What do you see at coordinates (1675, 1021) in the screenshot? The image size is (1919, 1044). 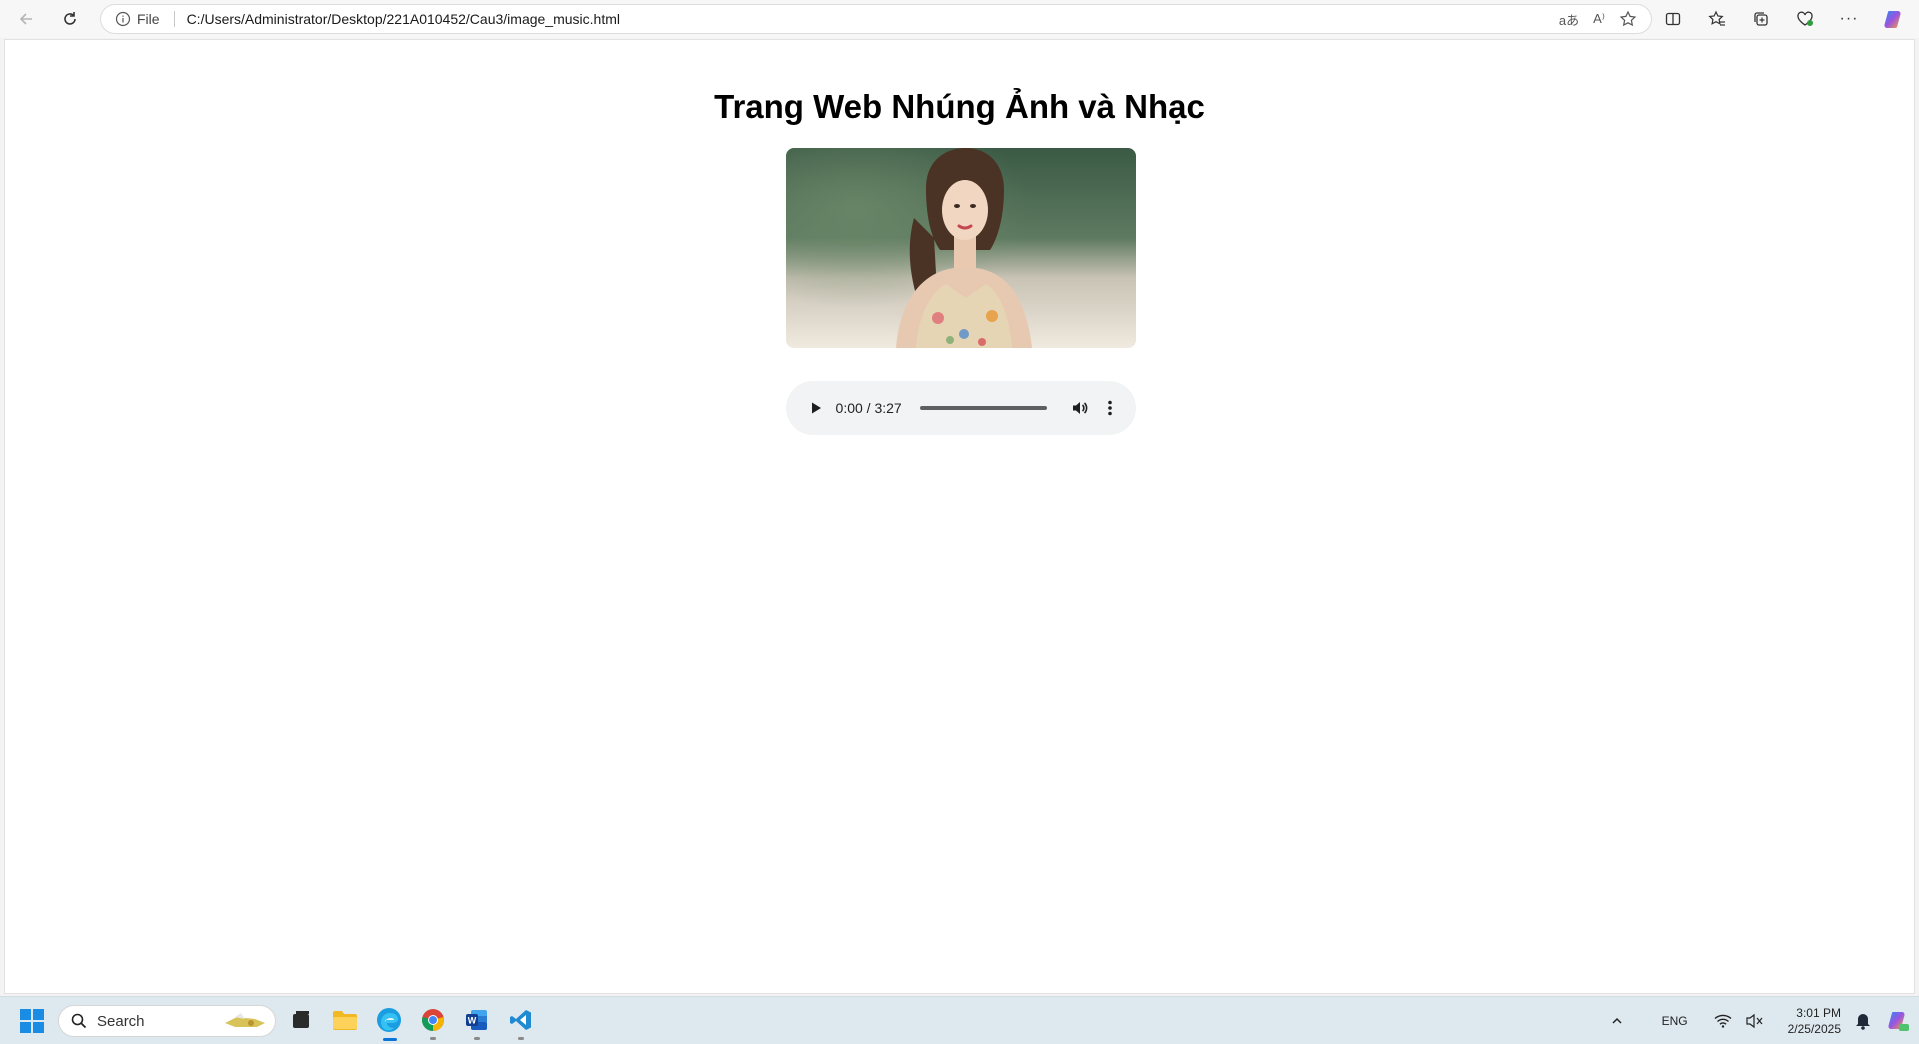 I see `language-indicator: ENG` at bounding box center [1675, 1021].